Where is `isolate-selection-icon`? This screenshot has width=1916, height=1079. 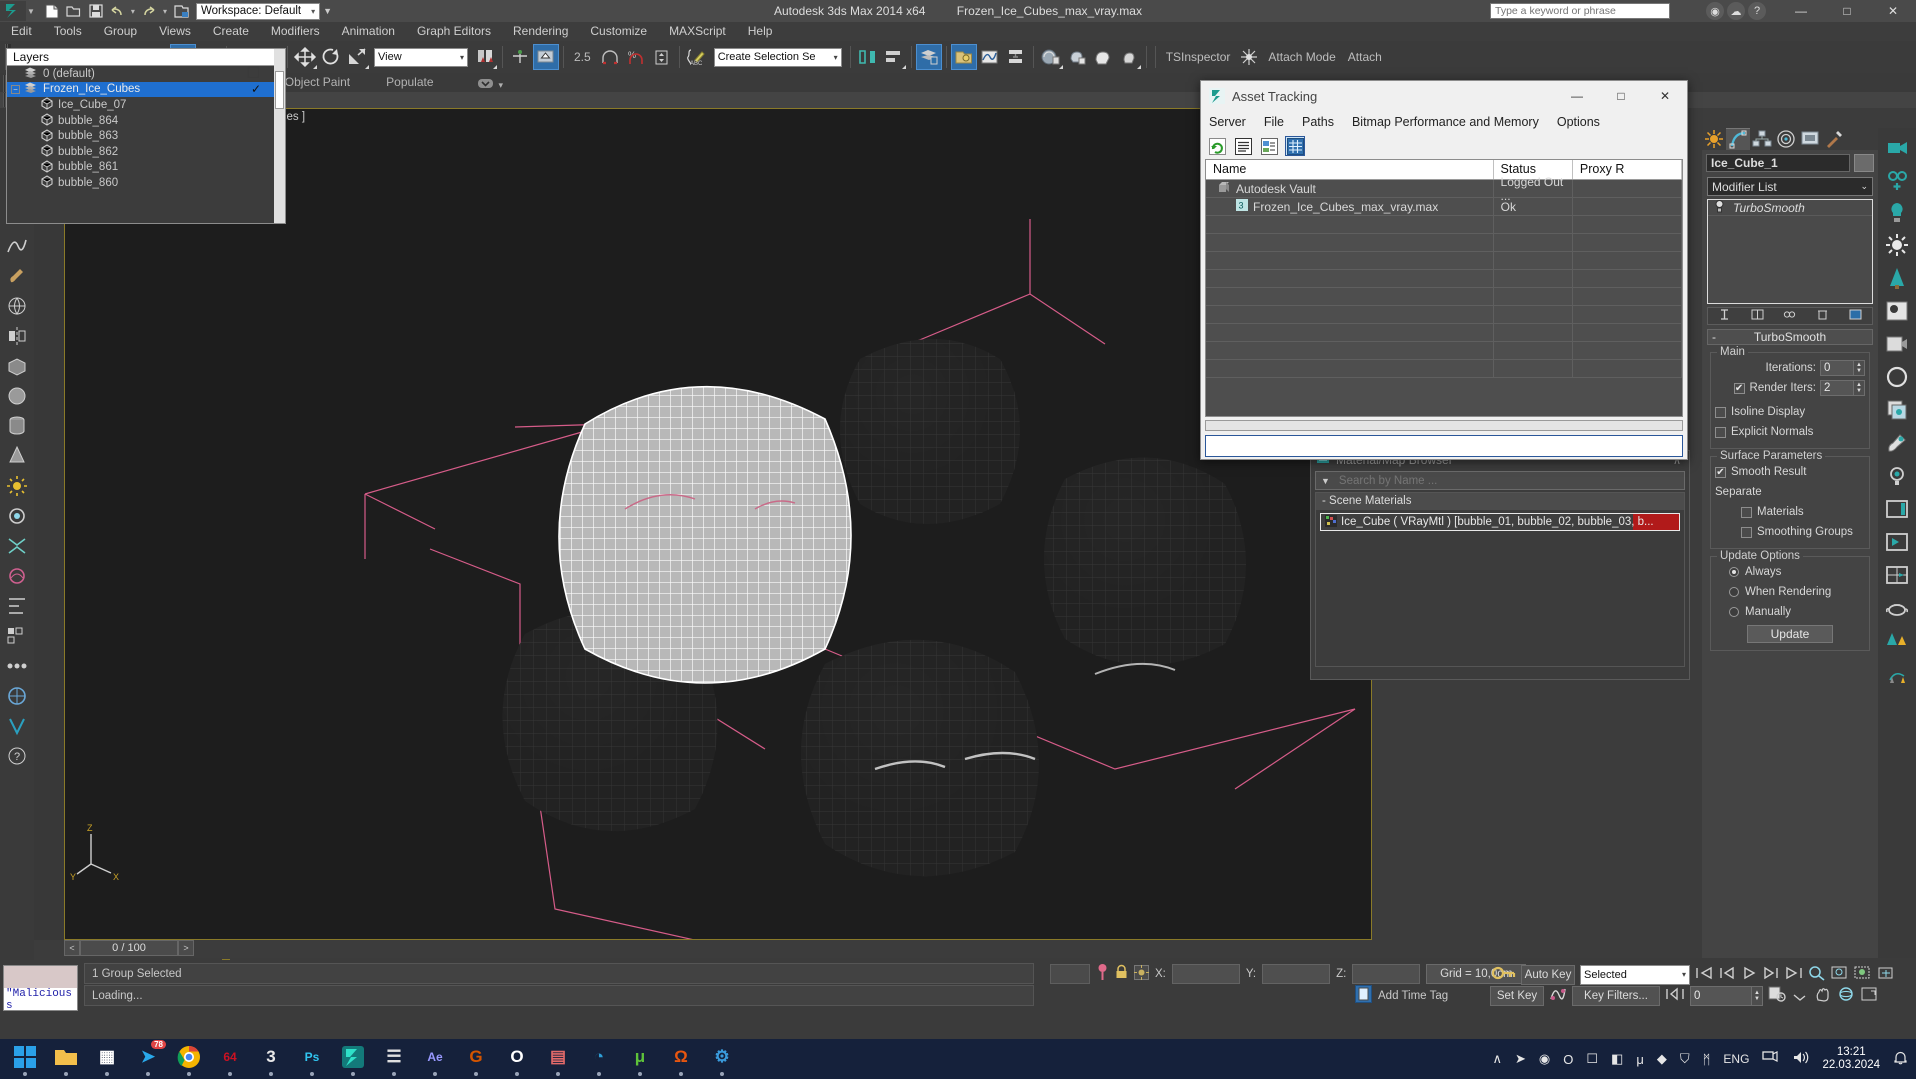
isolate-selection-icon is located at coordinates (1102, 973).